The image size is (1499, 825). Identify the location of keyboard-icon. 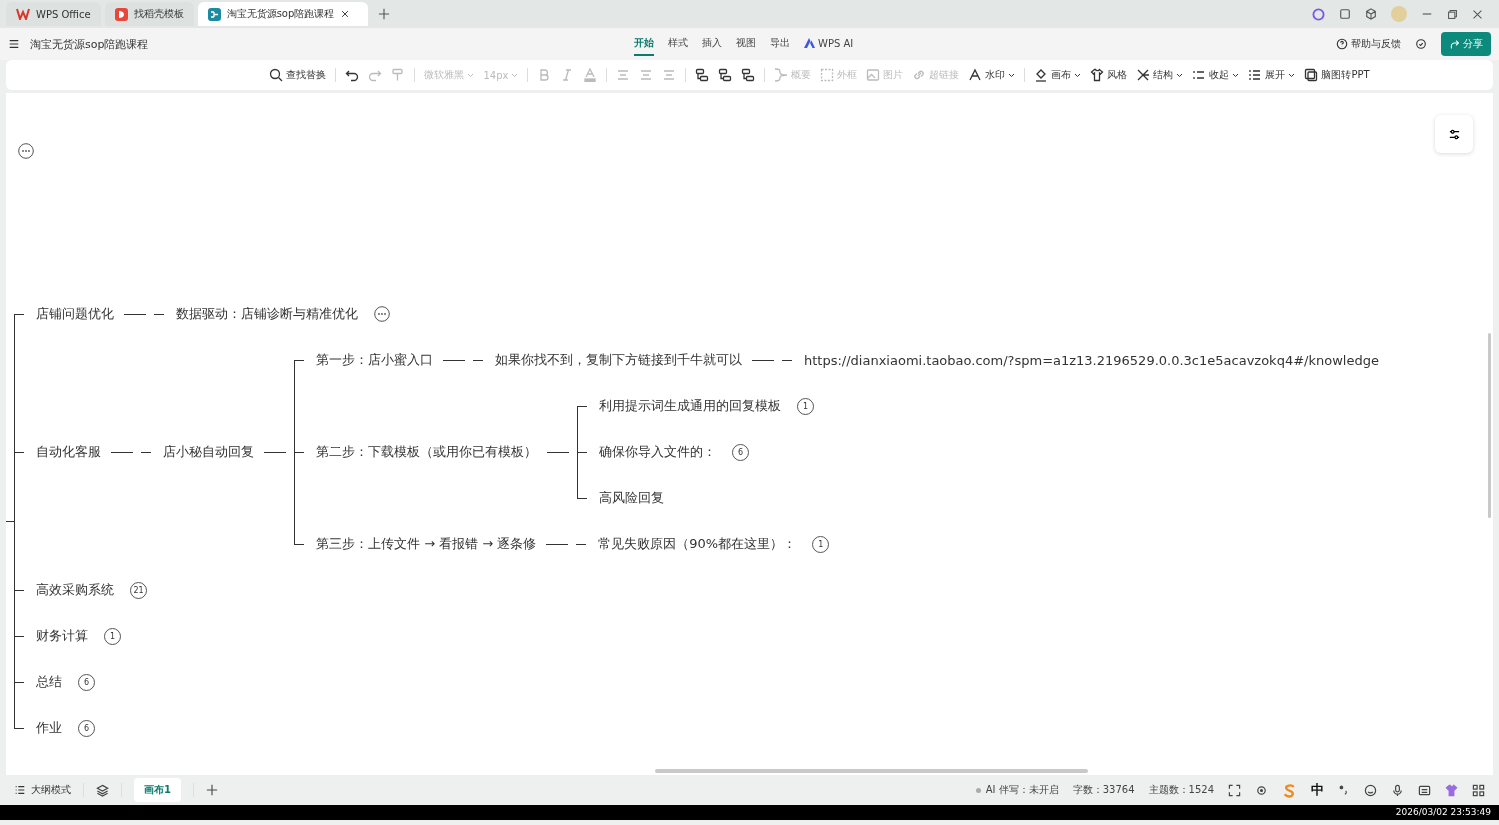
(1424, 790).